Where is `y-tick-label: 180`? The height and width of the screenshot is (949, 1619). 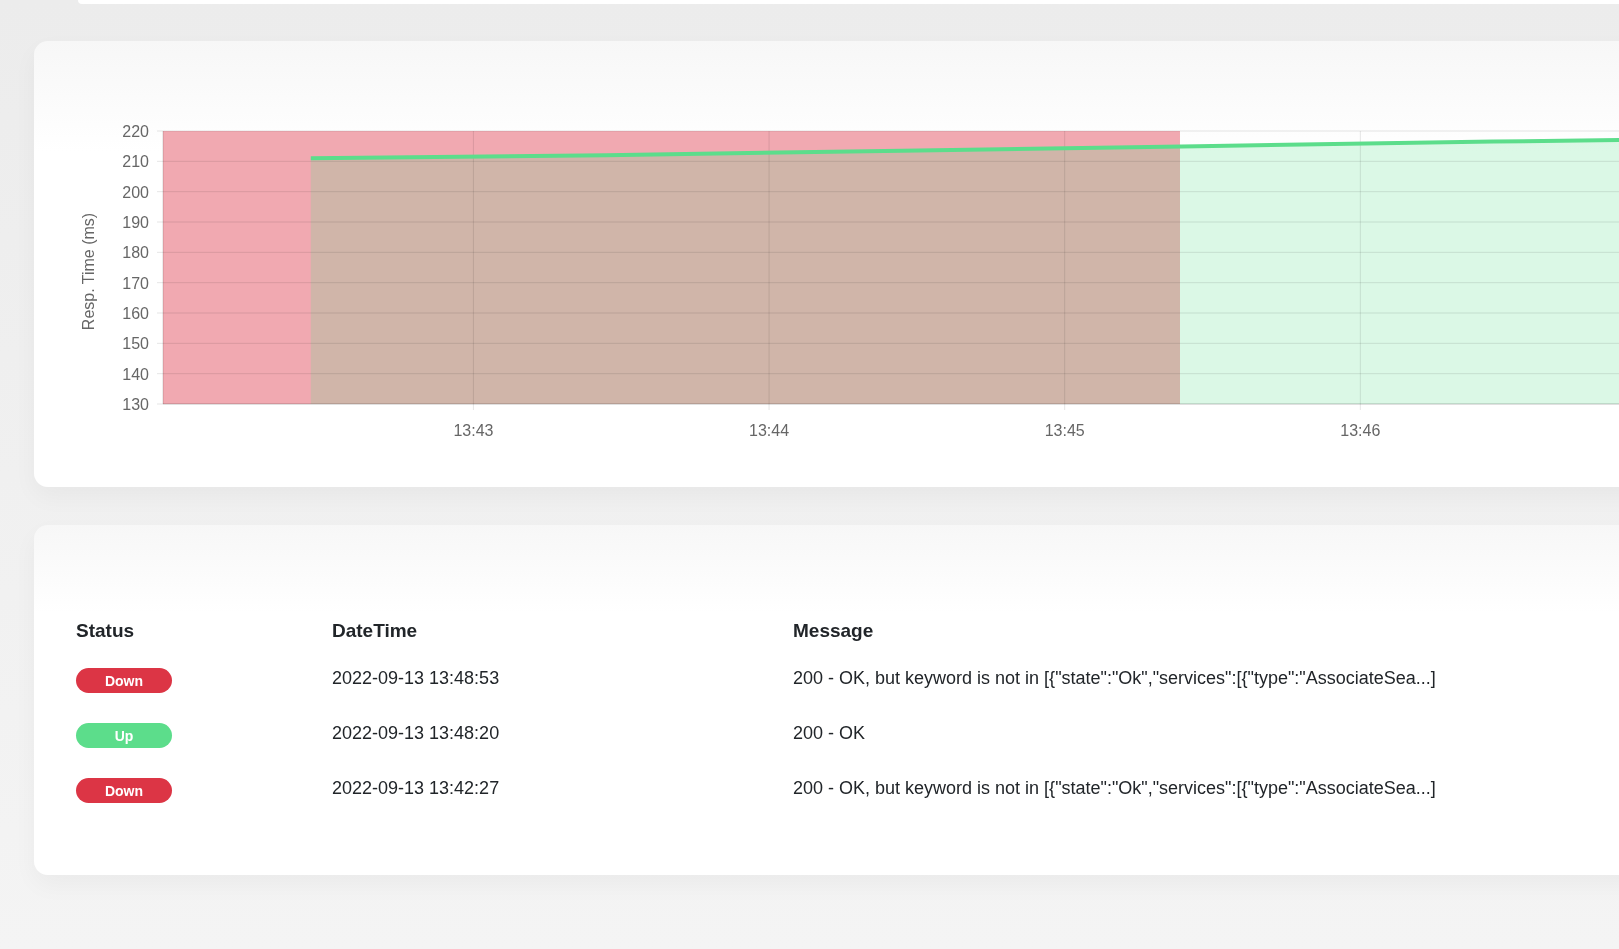
y-tick-label: 180 is located at coordinates (135, 253).